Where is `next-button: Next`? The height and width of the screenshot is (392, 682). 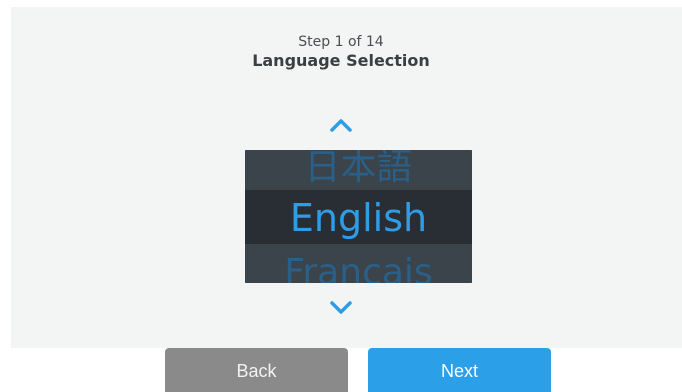 next-button: Next is located at coordinates (459, 370).